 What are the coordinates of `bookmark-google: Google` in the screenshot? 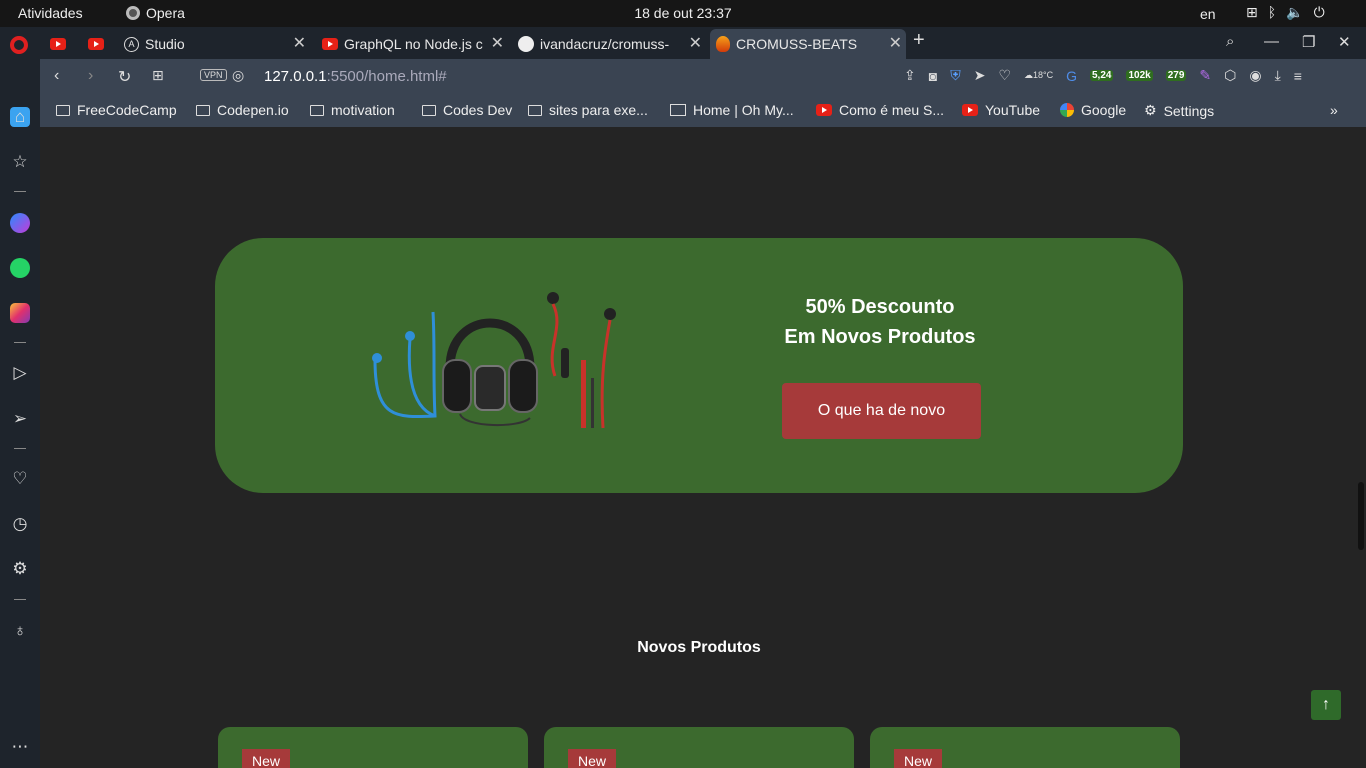 It's located at (1093, 110).